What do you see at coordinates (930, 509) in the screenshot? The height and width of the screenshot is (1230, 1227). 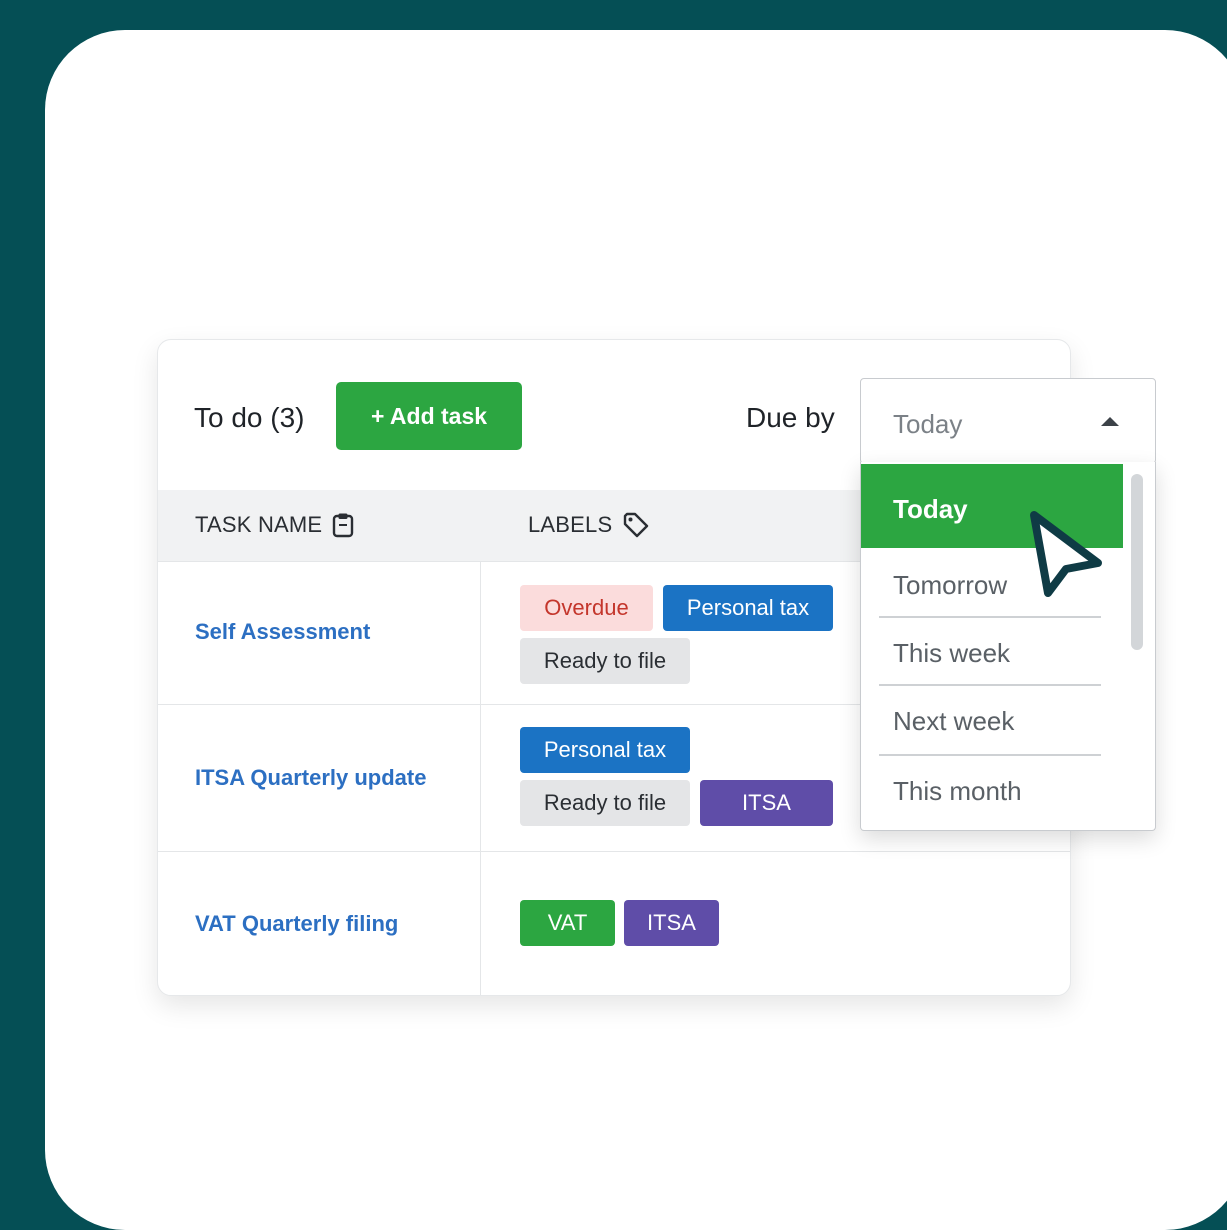 I see `option-label: Today` at bounding box center [930, 509].